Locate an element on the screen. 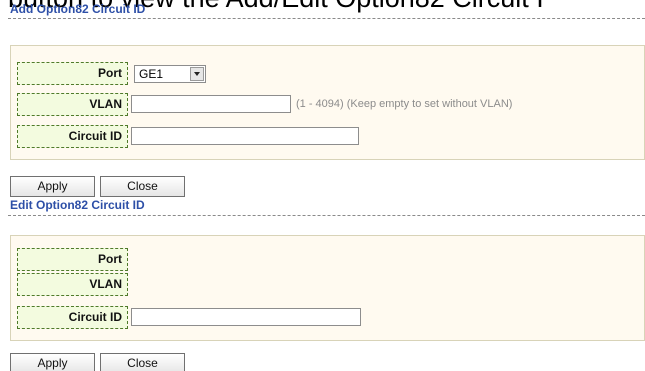  edit-vlan-label: VLAN is located at coordinates (72, 284).